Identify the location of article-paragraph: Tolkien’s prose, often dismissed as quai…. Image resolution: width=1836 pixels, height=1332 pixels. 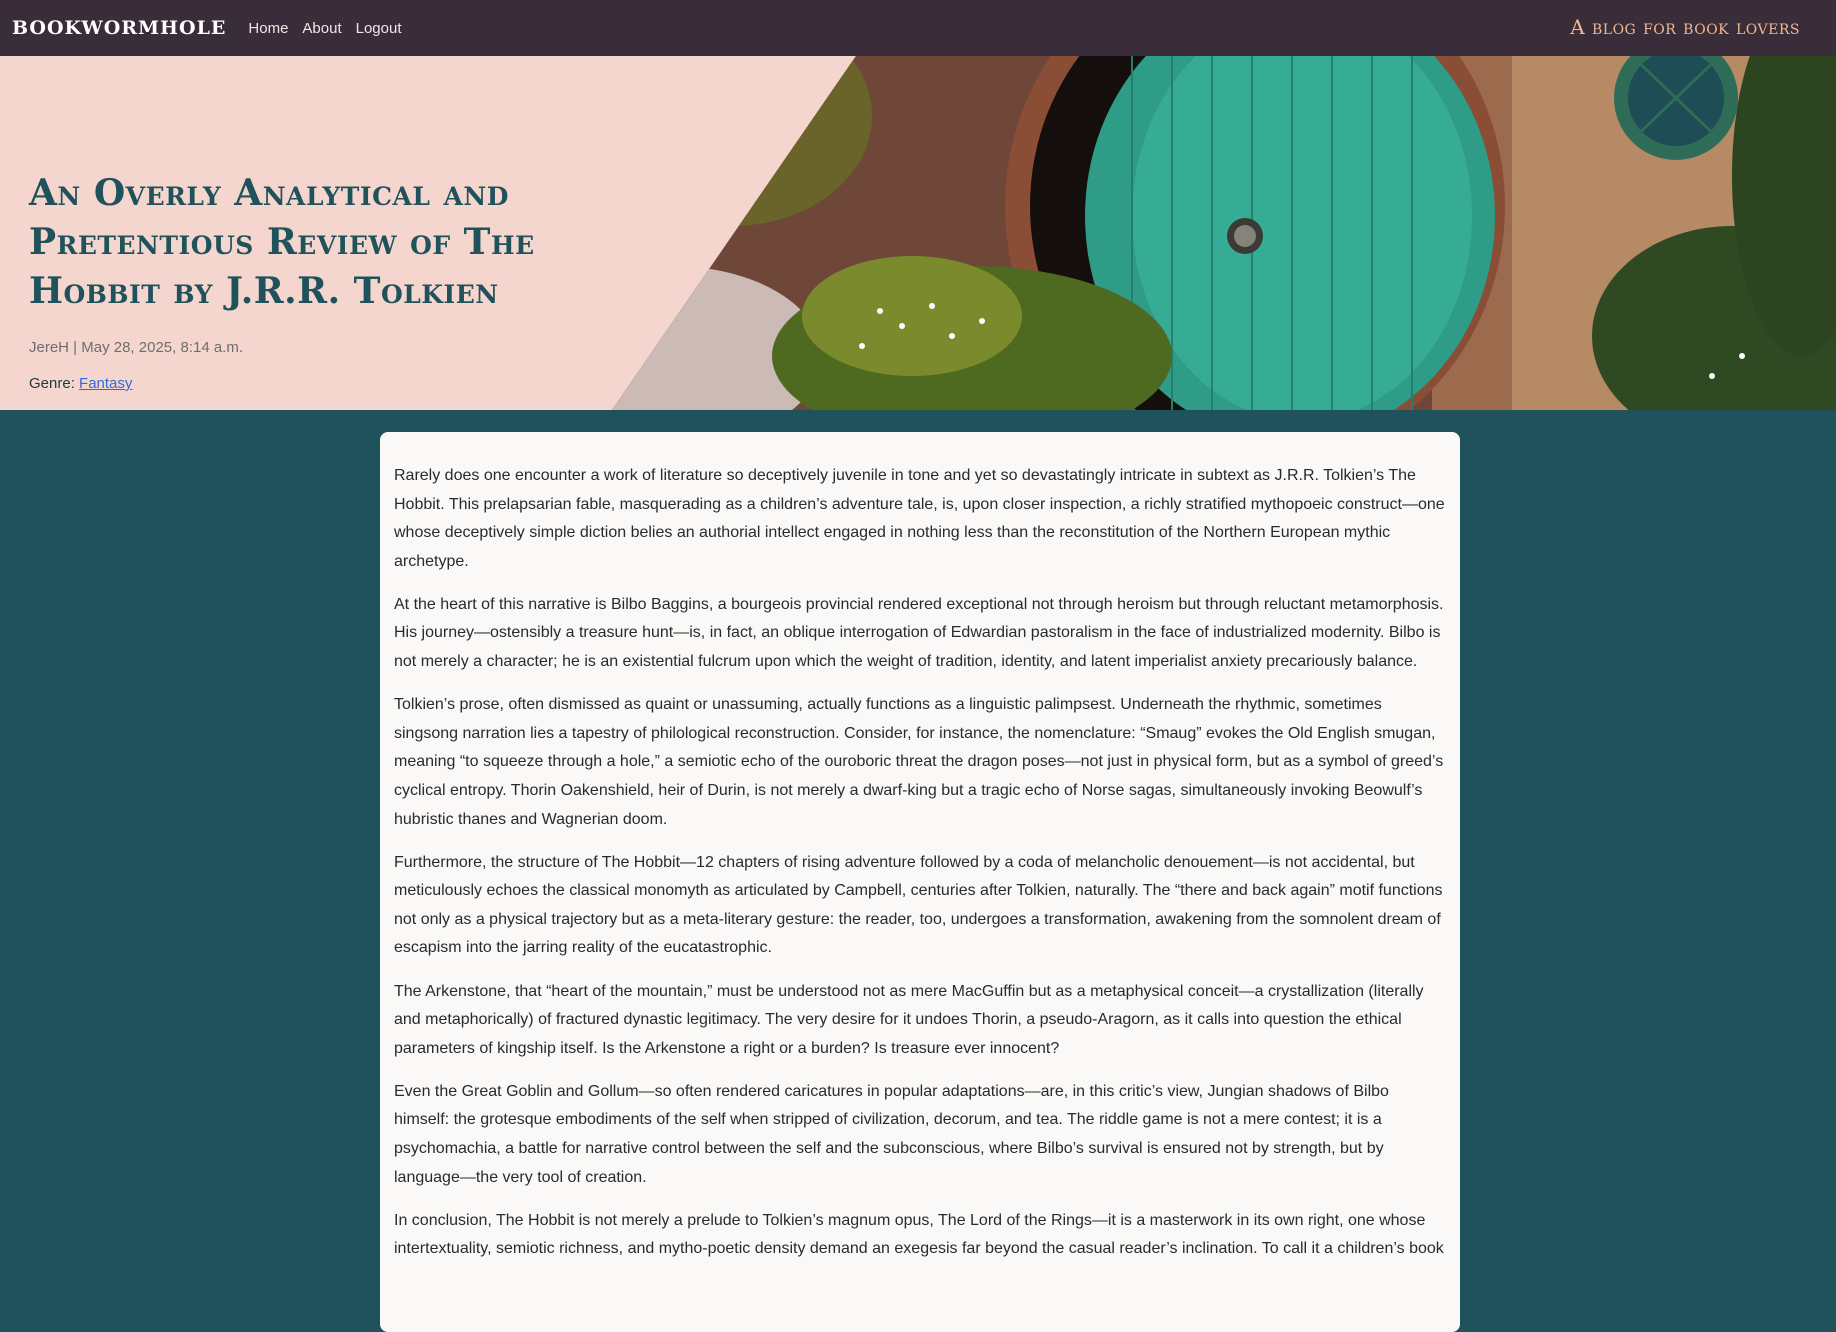
(919, 762).